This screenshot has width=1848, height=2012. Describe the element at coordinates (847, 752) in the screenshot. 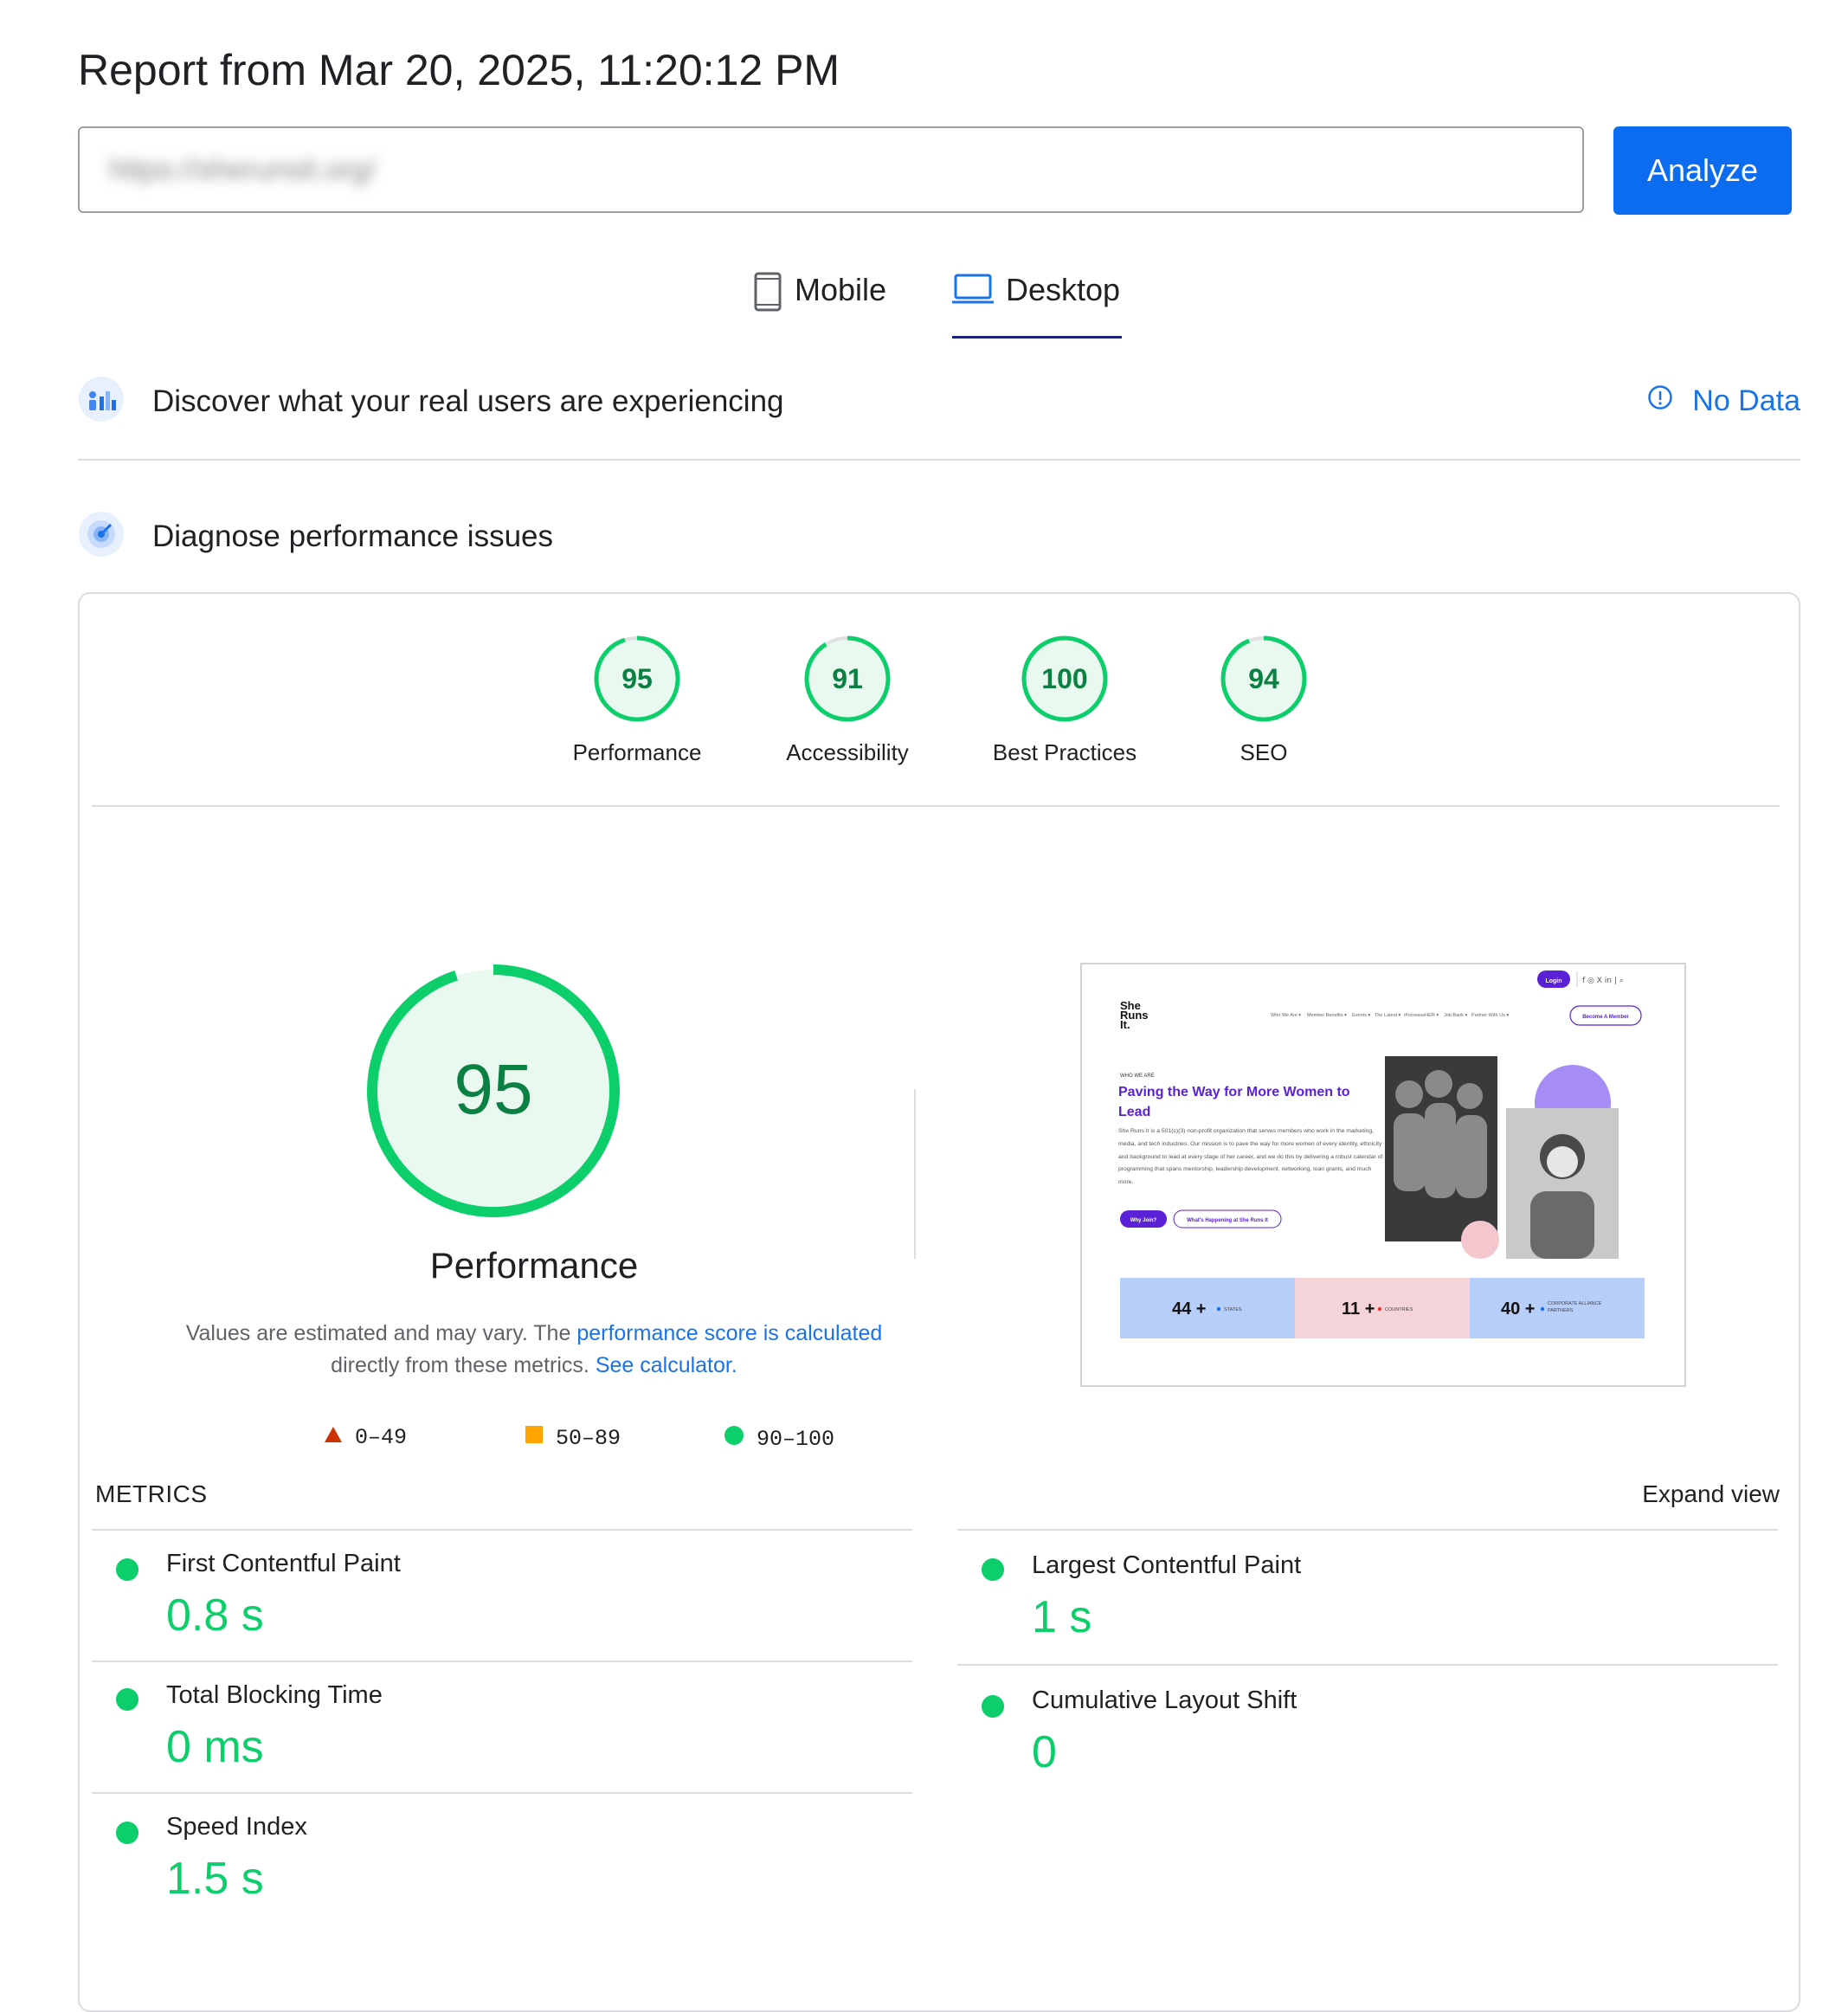

I see `accessibility-label: Accessibility` at that location.